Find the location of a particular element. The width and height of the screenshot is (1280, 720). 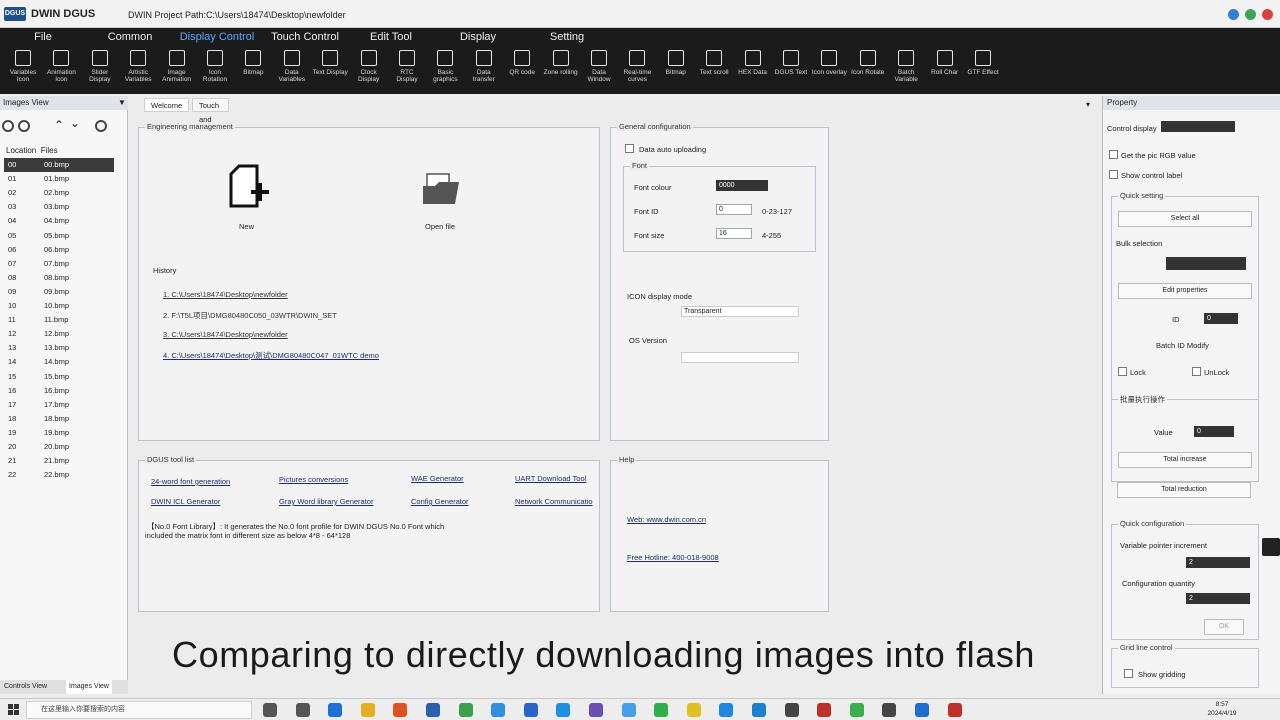

close-button is located at coordinates (1267, 14).